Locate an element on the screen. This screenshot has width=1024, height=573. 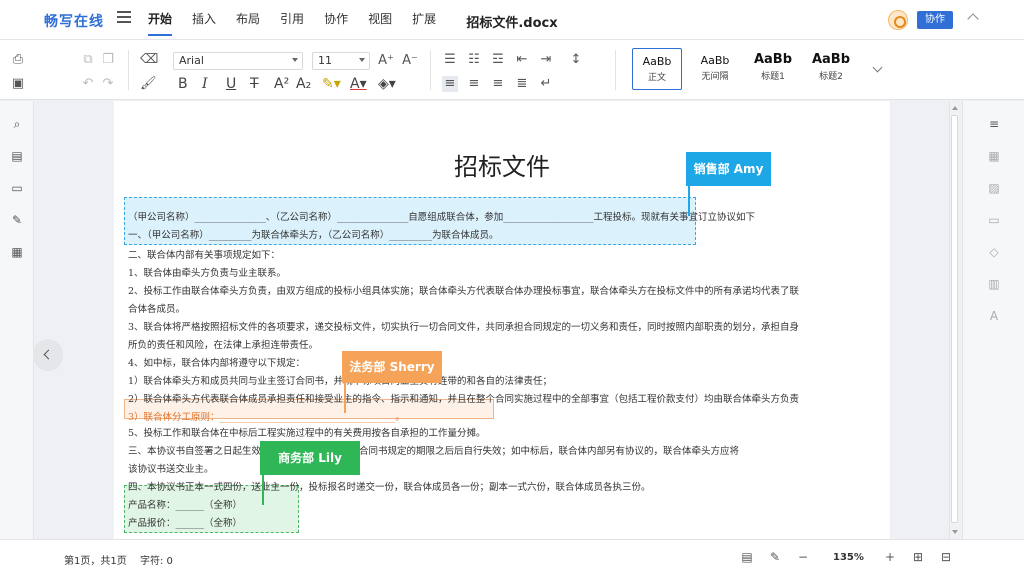
paragraph-mark-icon: ↵ is located at coordinates (546, 84).